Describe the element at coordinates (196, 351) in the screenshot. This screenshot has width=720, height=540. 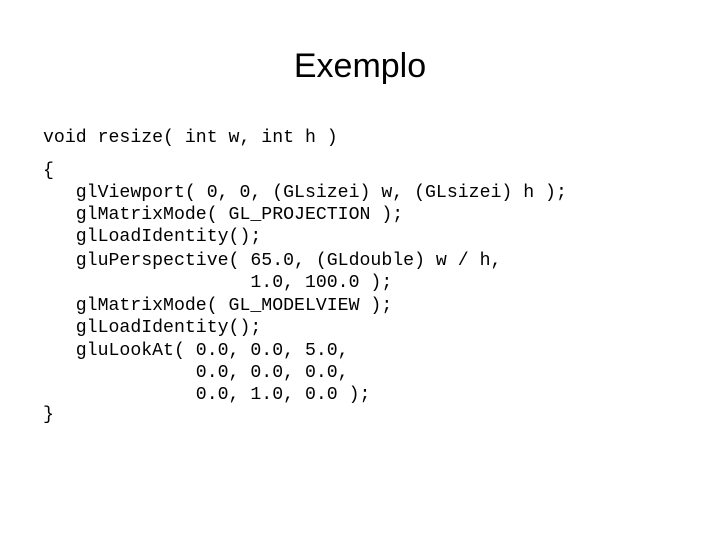
I see `code-line: gluLookAt( 0.0, 0.0, 5.0,` at that location.